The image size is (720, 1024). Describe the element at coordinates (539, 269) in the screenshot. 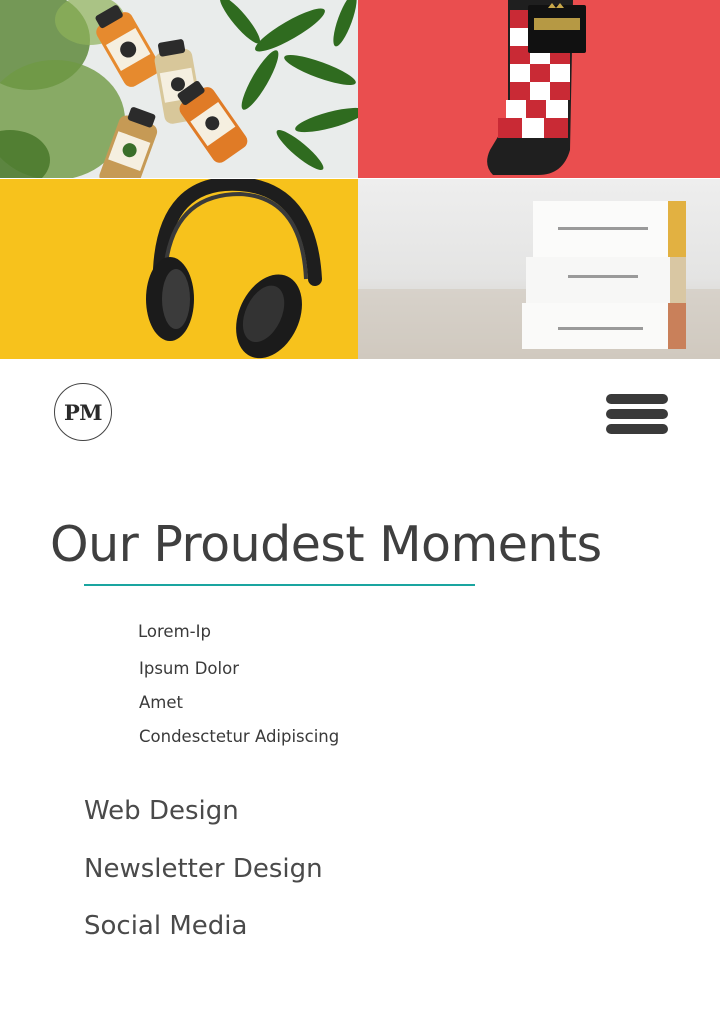

I see `soap-bars-photo` at that location.